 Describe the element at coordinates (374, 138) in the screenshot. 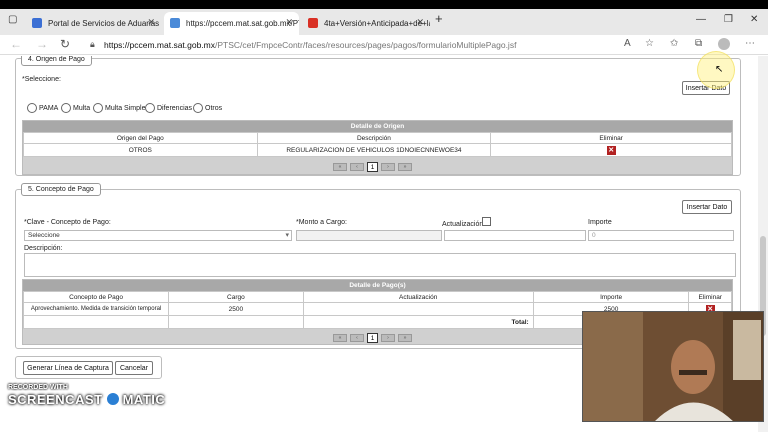

I see `column-header: Descripción` at that location.